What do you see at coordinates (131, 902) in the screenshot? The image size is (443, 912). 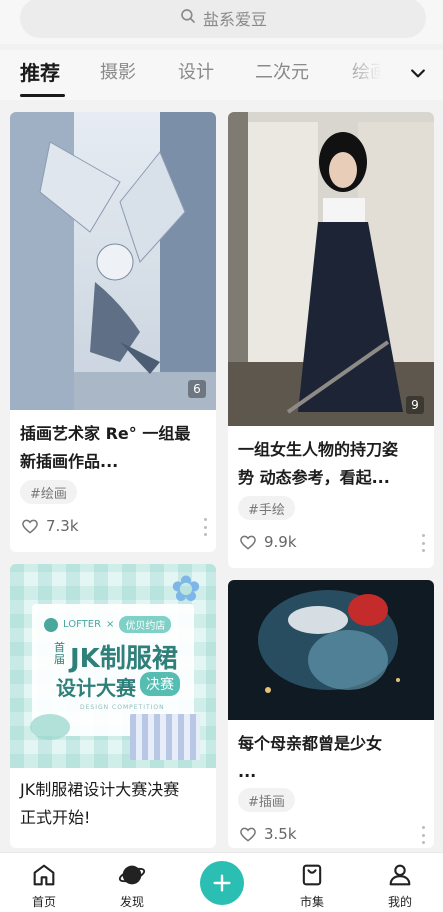 I see `nav-label: 发现` at bounding box center [131, 902].